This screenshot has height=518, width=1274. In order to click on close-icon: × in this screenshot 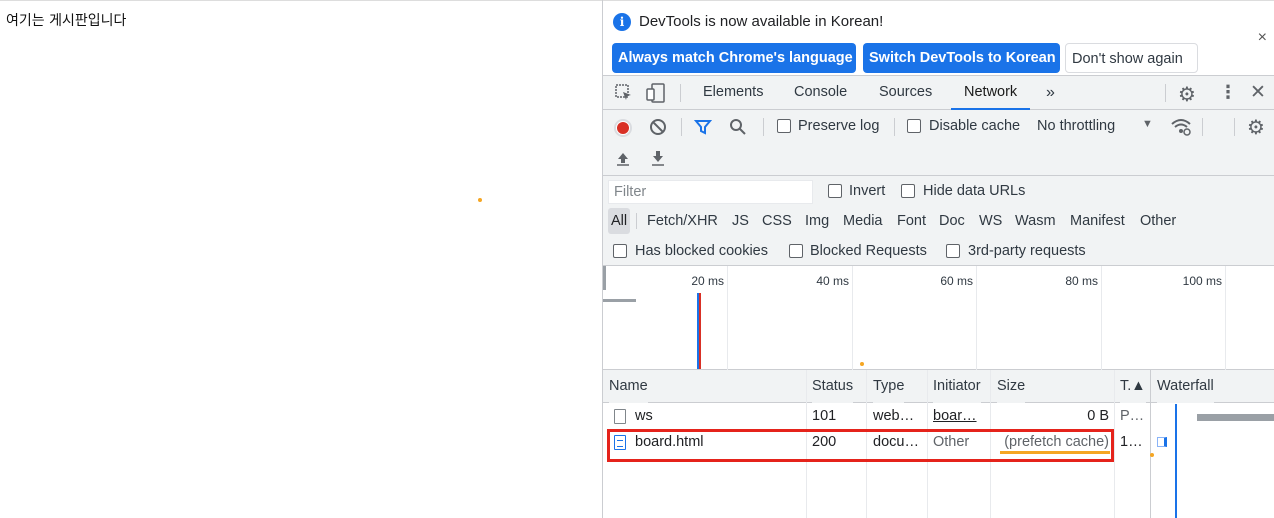, I will do `click(1262, 38)`.